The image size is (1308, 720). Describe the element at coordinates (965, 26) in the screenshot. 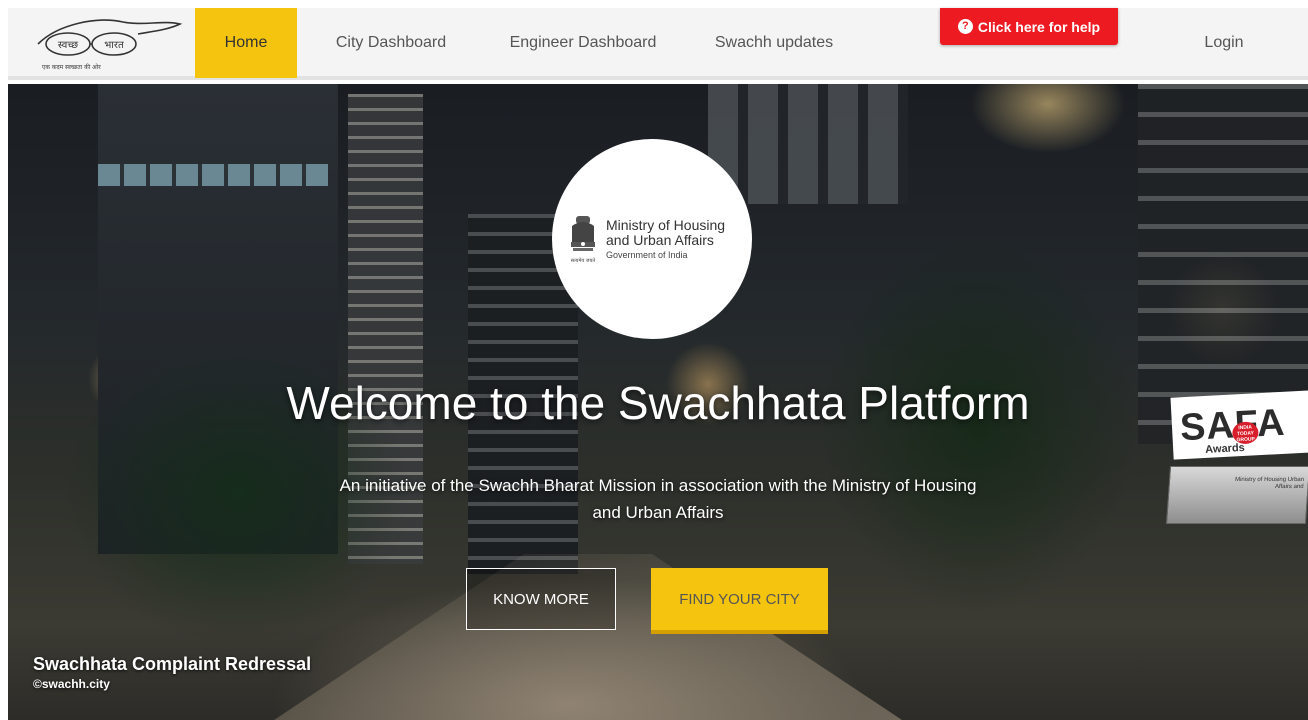

I see `question-icon: ?` at that location.